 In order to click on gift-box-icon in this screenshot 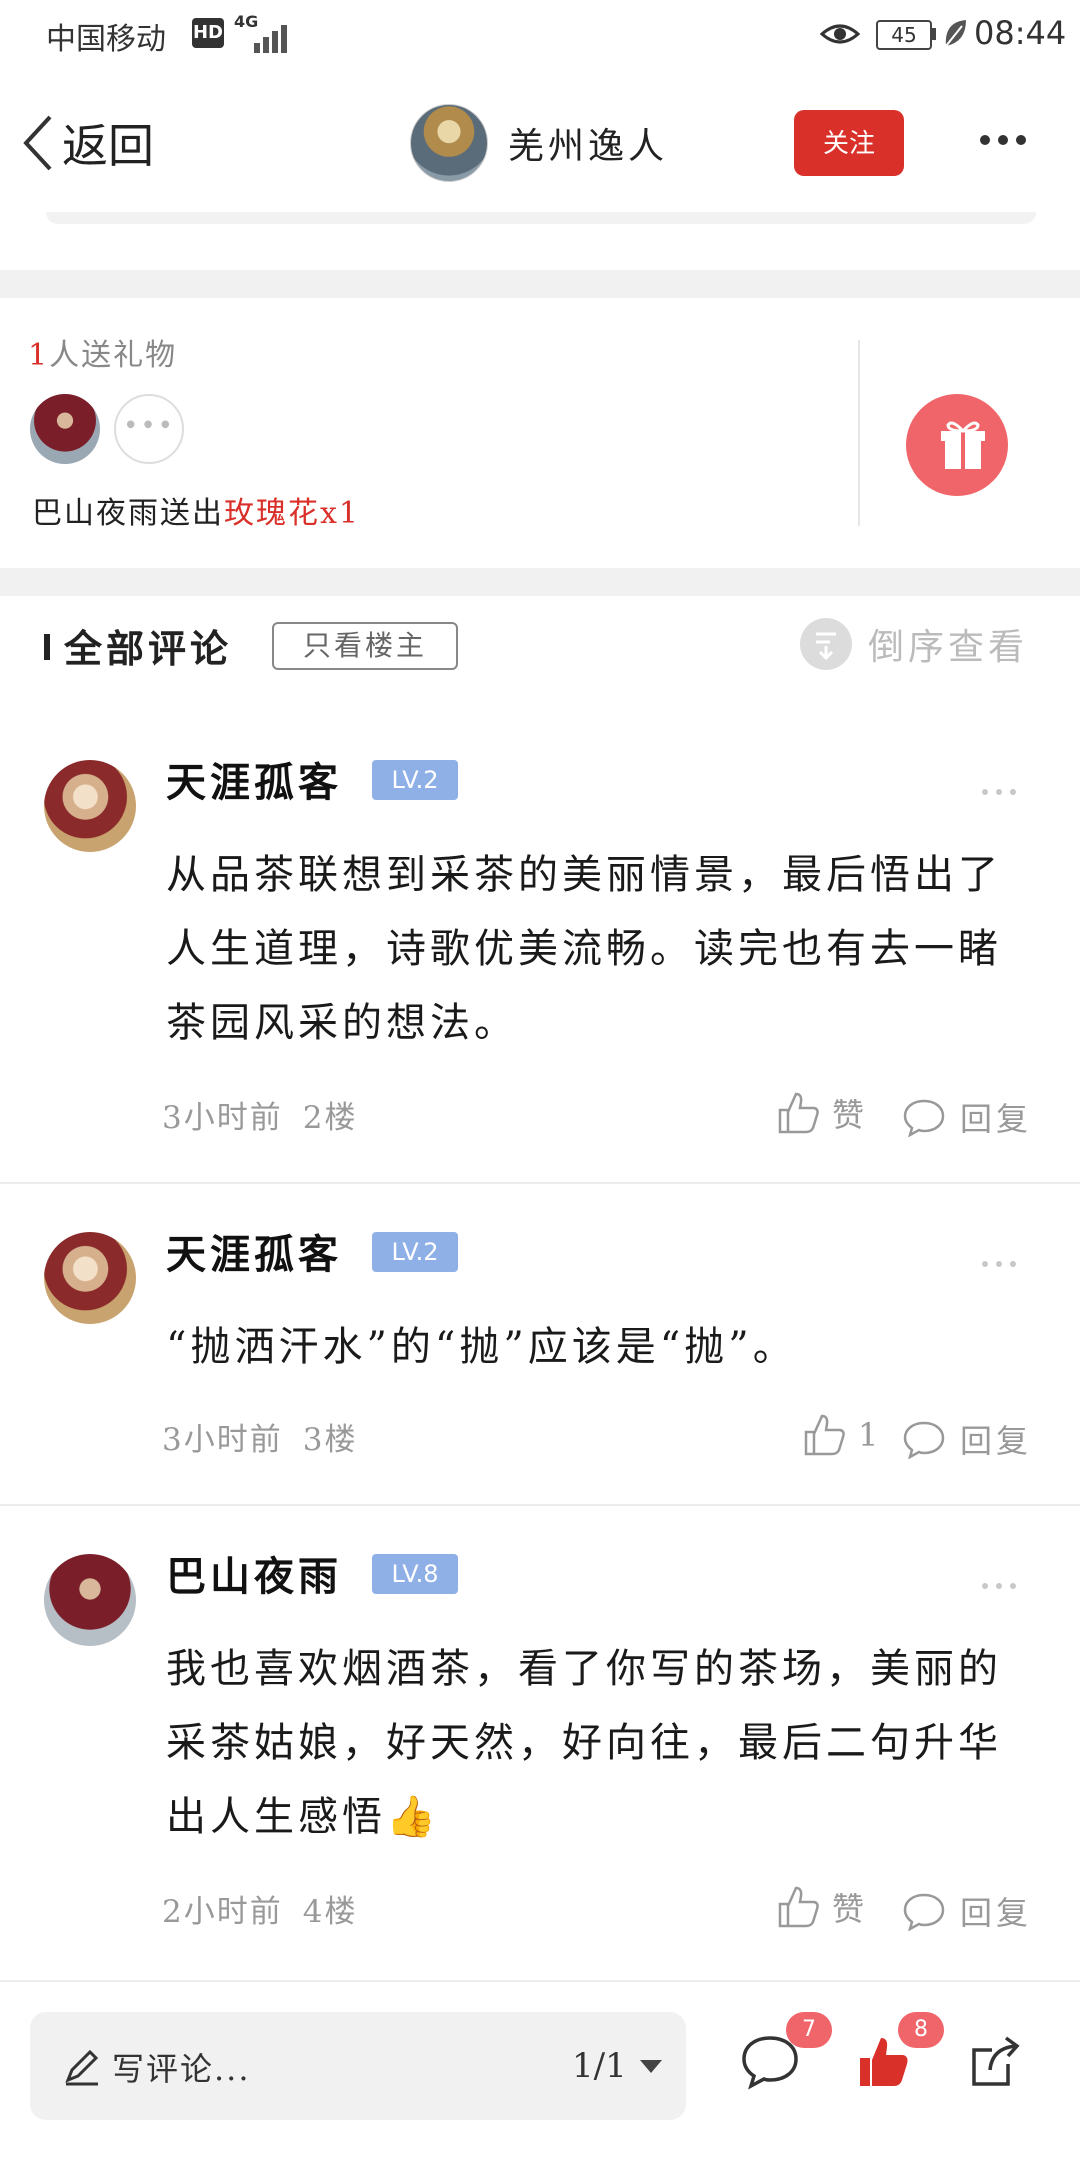, I will do `click(963, 445)`.